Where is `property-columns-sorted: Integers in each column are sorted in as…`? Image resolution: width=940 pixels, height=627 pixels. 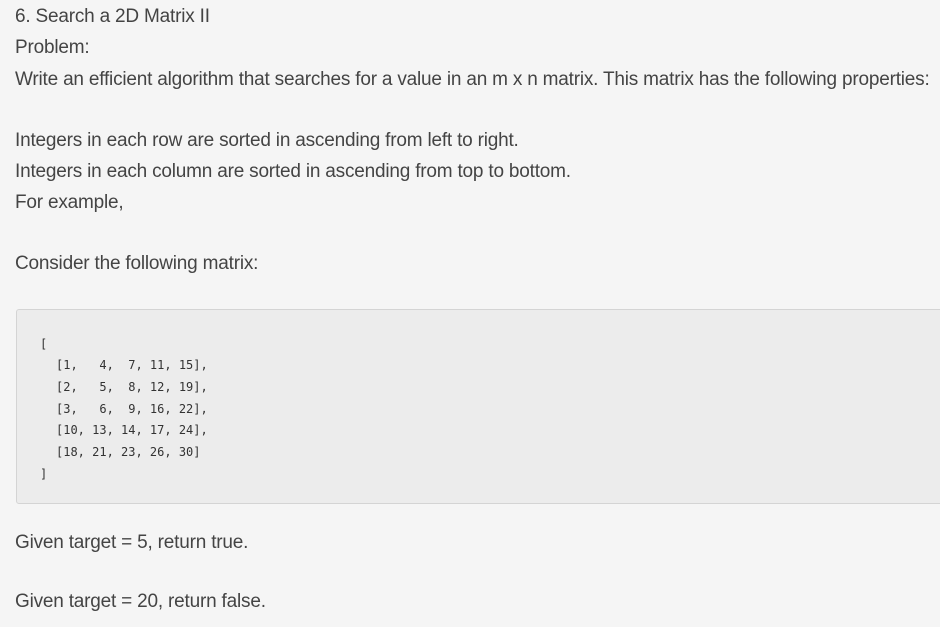
property-columns-sorted: Integers in each column are sorted in as… is located at coordinates (293, 171).